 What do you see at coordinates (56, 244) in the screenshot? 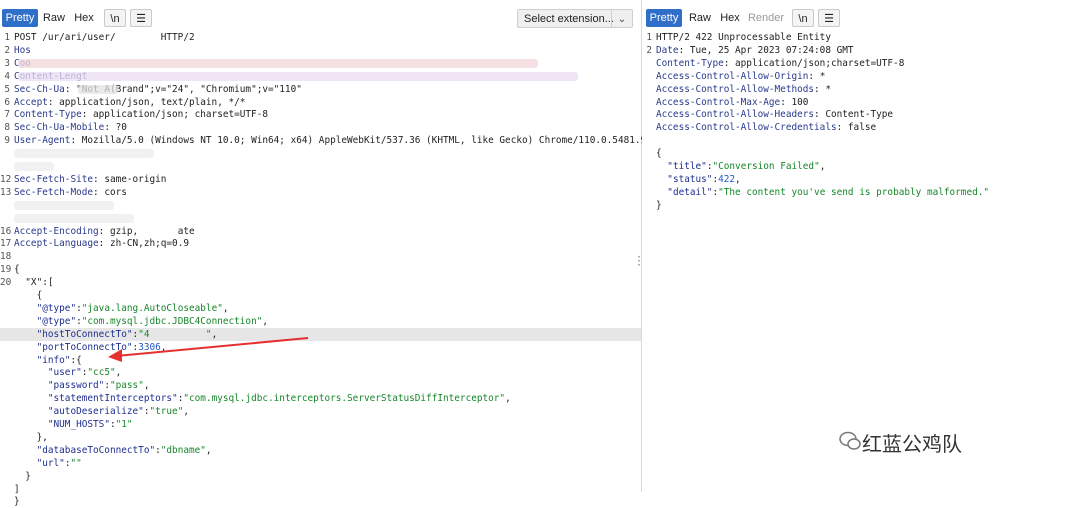
I see `header-name: Accept-Language` at bounding box center [56, 244].